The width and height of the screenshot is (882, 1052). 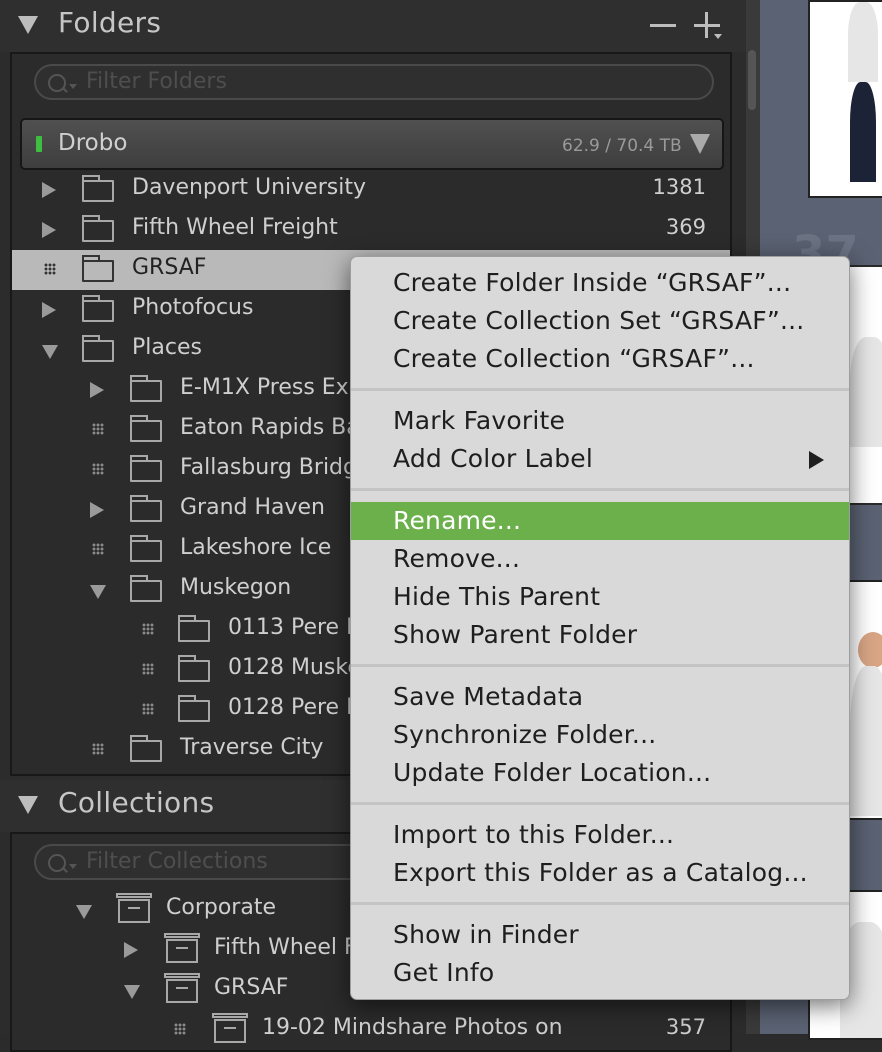 What do you see at coordinates (275, 467) in the screenshot?
I see `folder-label: Fallasburg Bridge` at bounding box center [275, 467].